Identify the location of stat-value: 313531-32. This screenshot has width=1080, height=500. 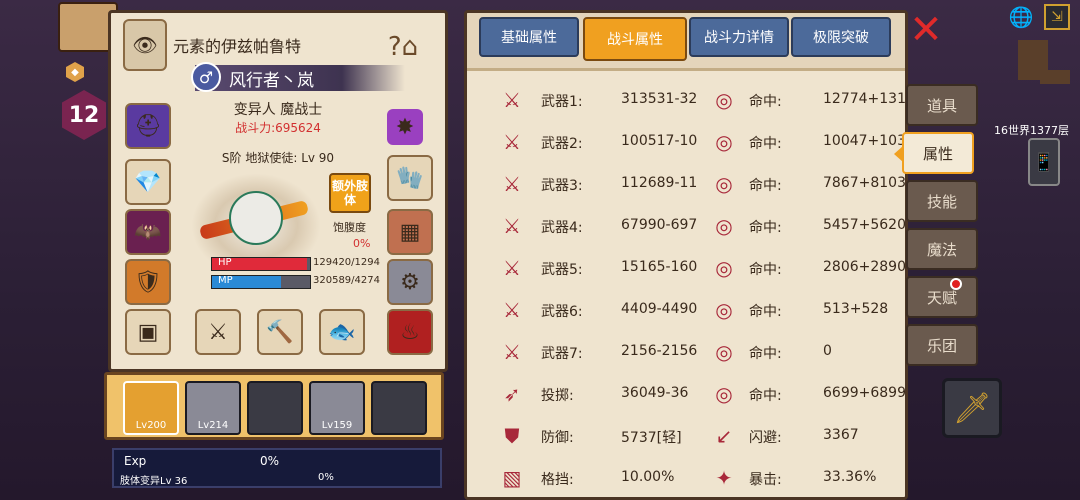
(659, 99).